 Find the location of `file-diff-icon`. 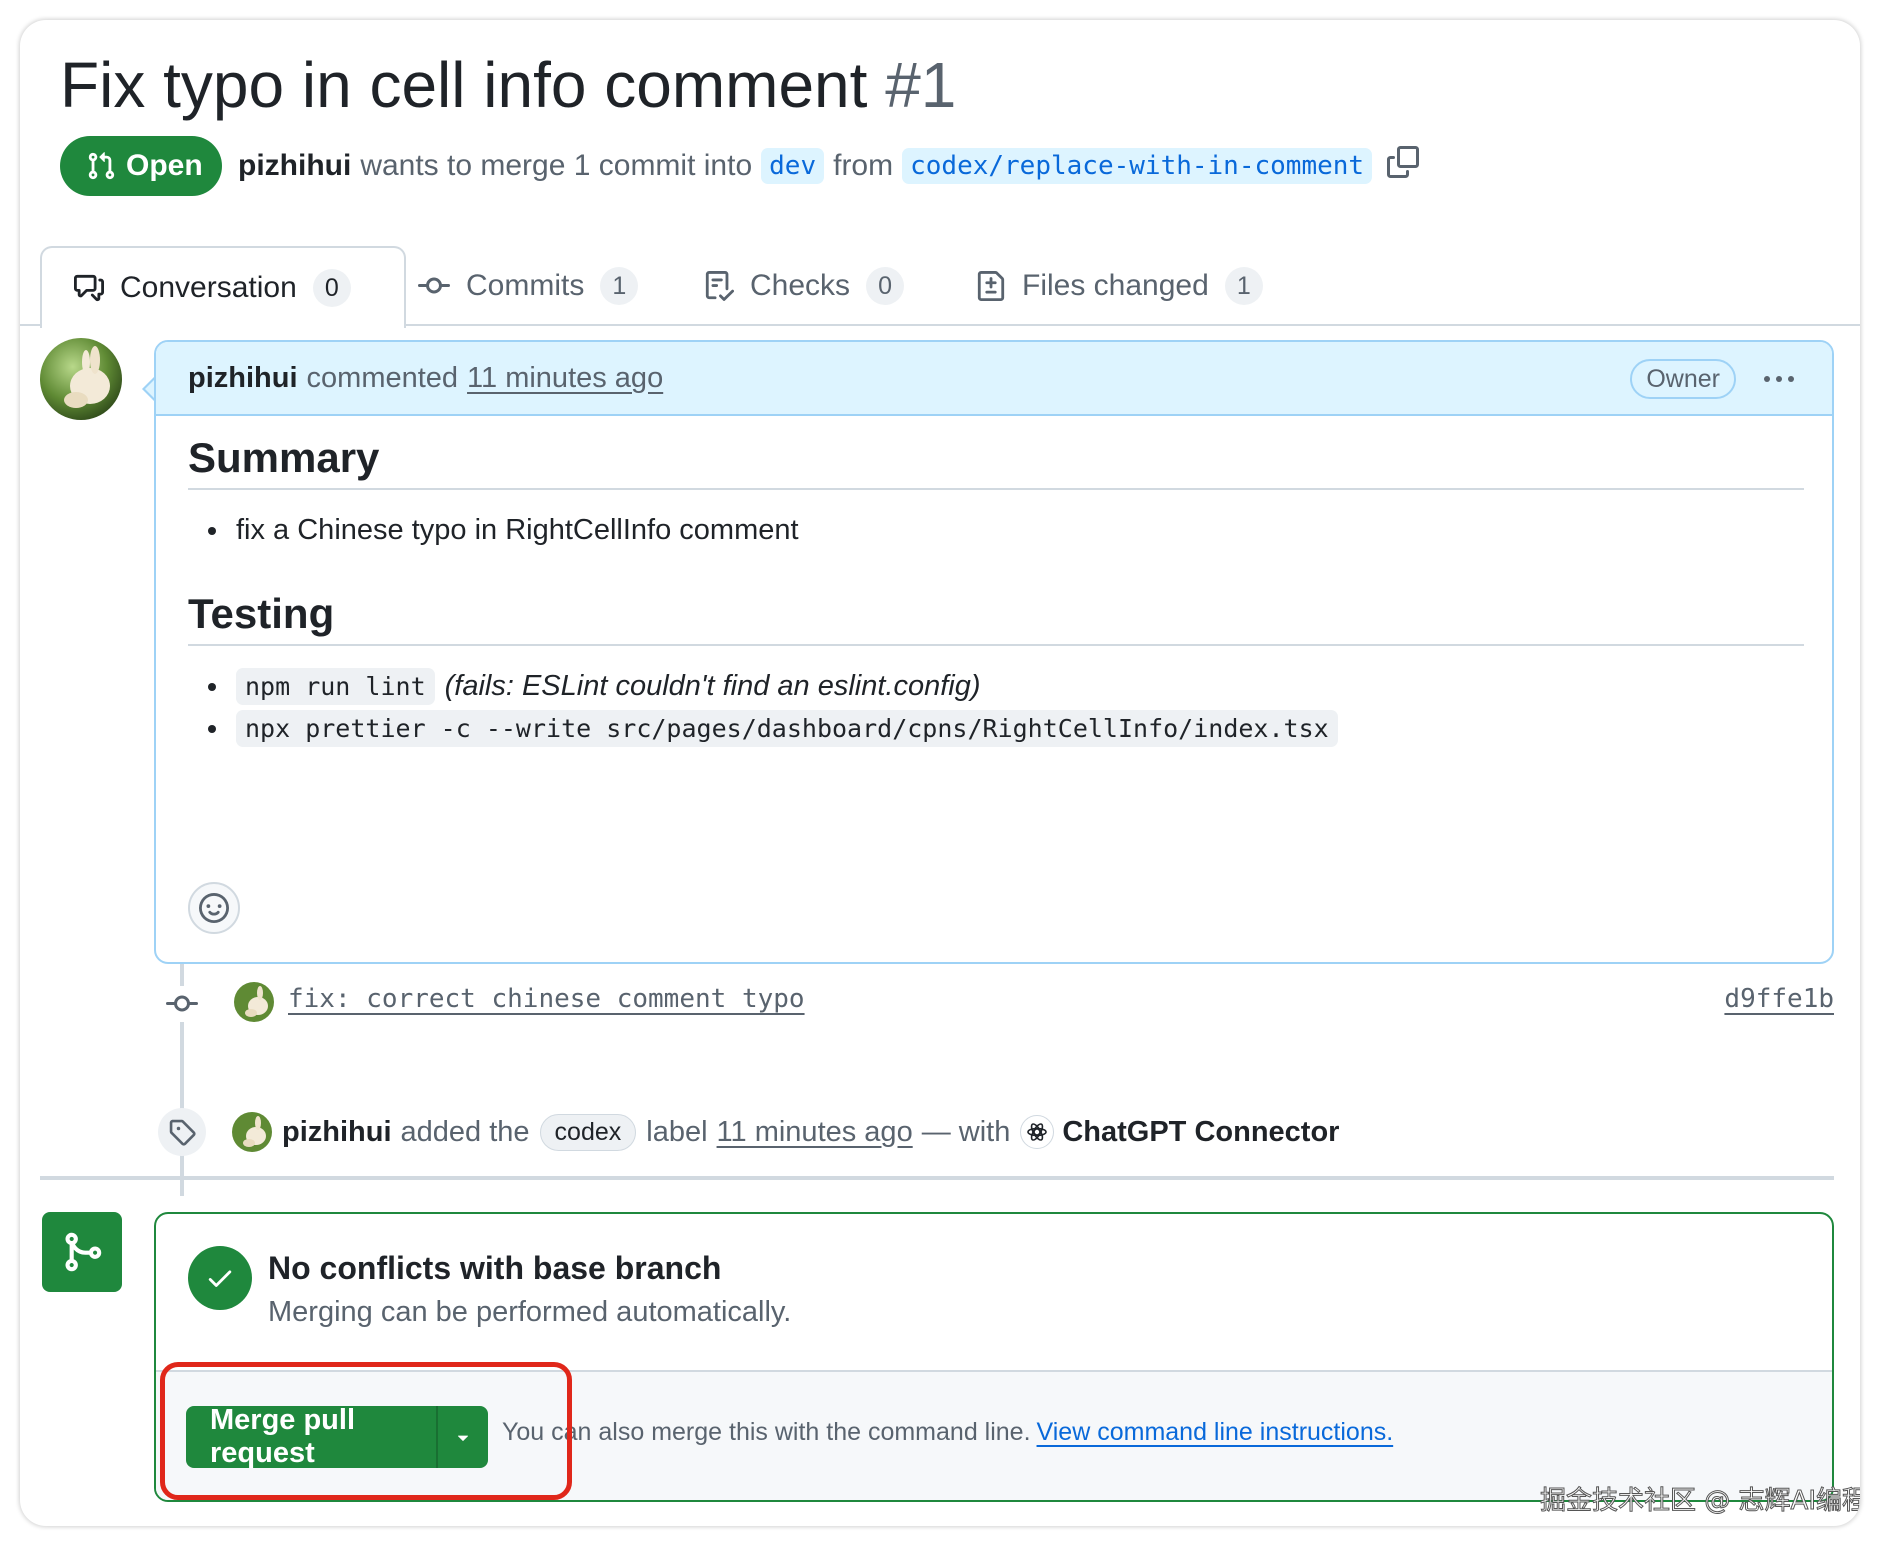

file-diff-icon is located at coordinates (991, 286).